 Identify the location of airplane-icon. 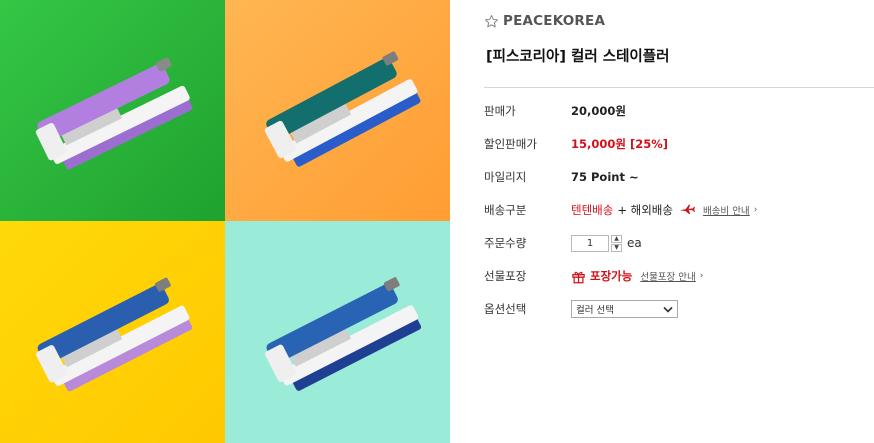
(687, 209).